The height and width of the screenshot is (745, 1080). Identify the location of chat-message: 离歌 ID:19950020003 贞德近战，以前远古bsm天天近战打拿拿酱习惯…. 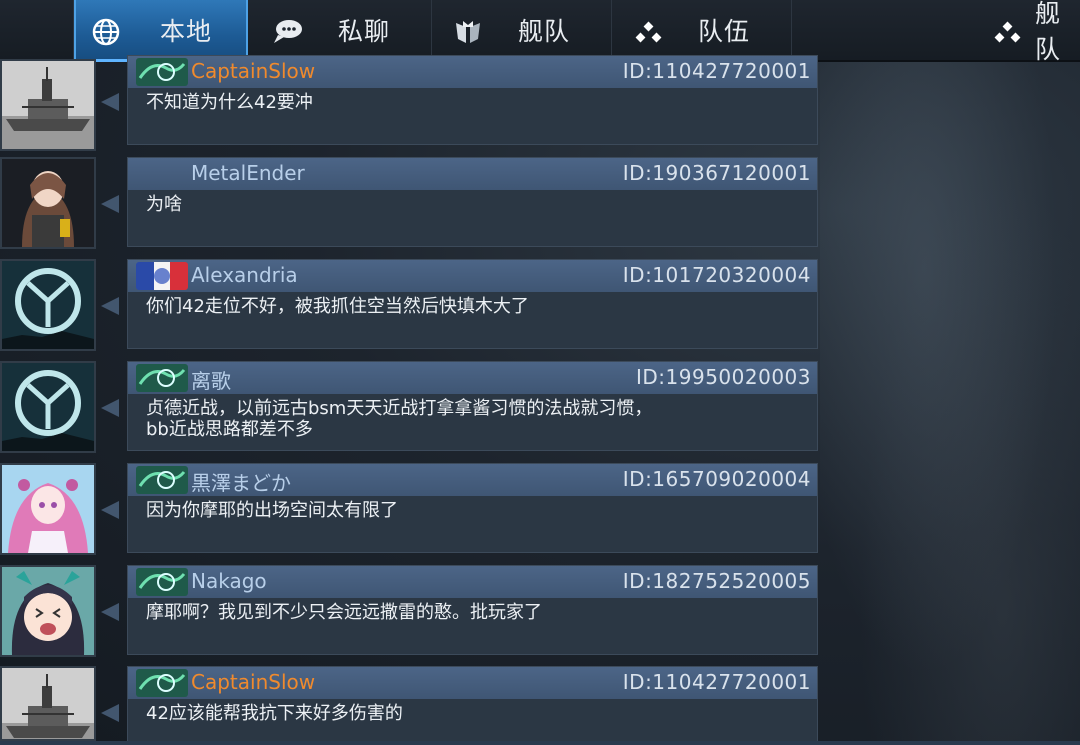
(410, 409).